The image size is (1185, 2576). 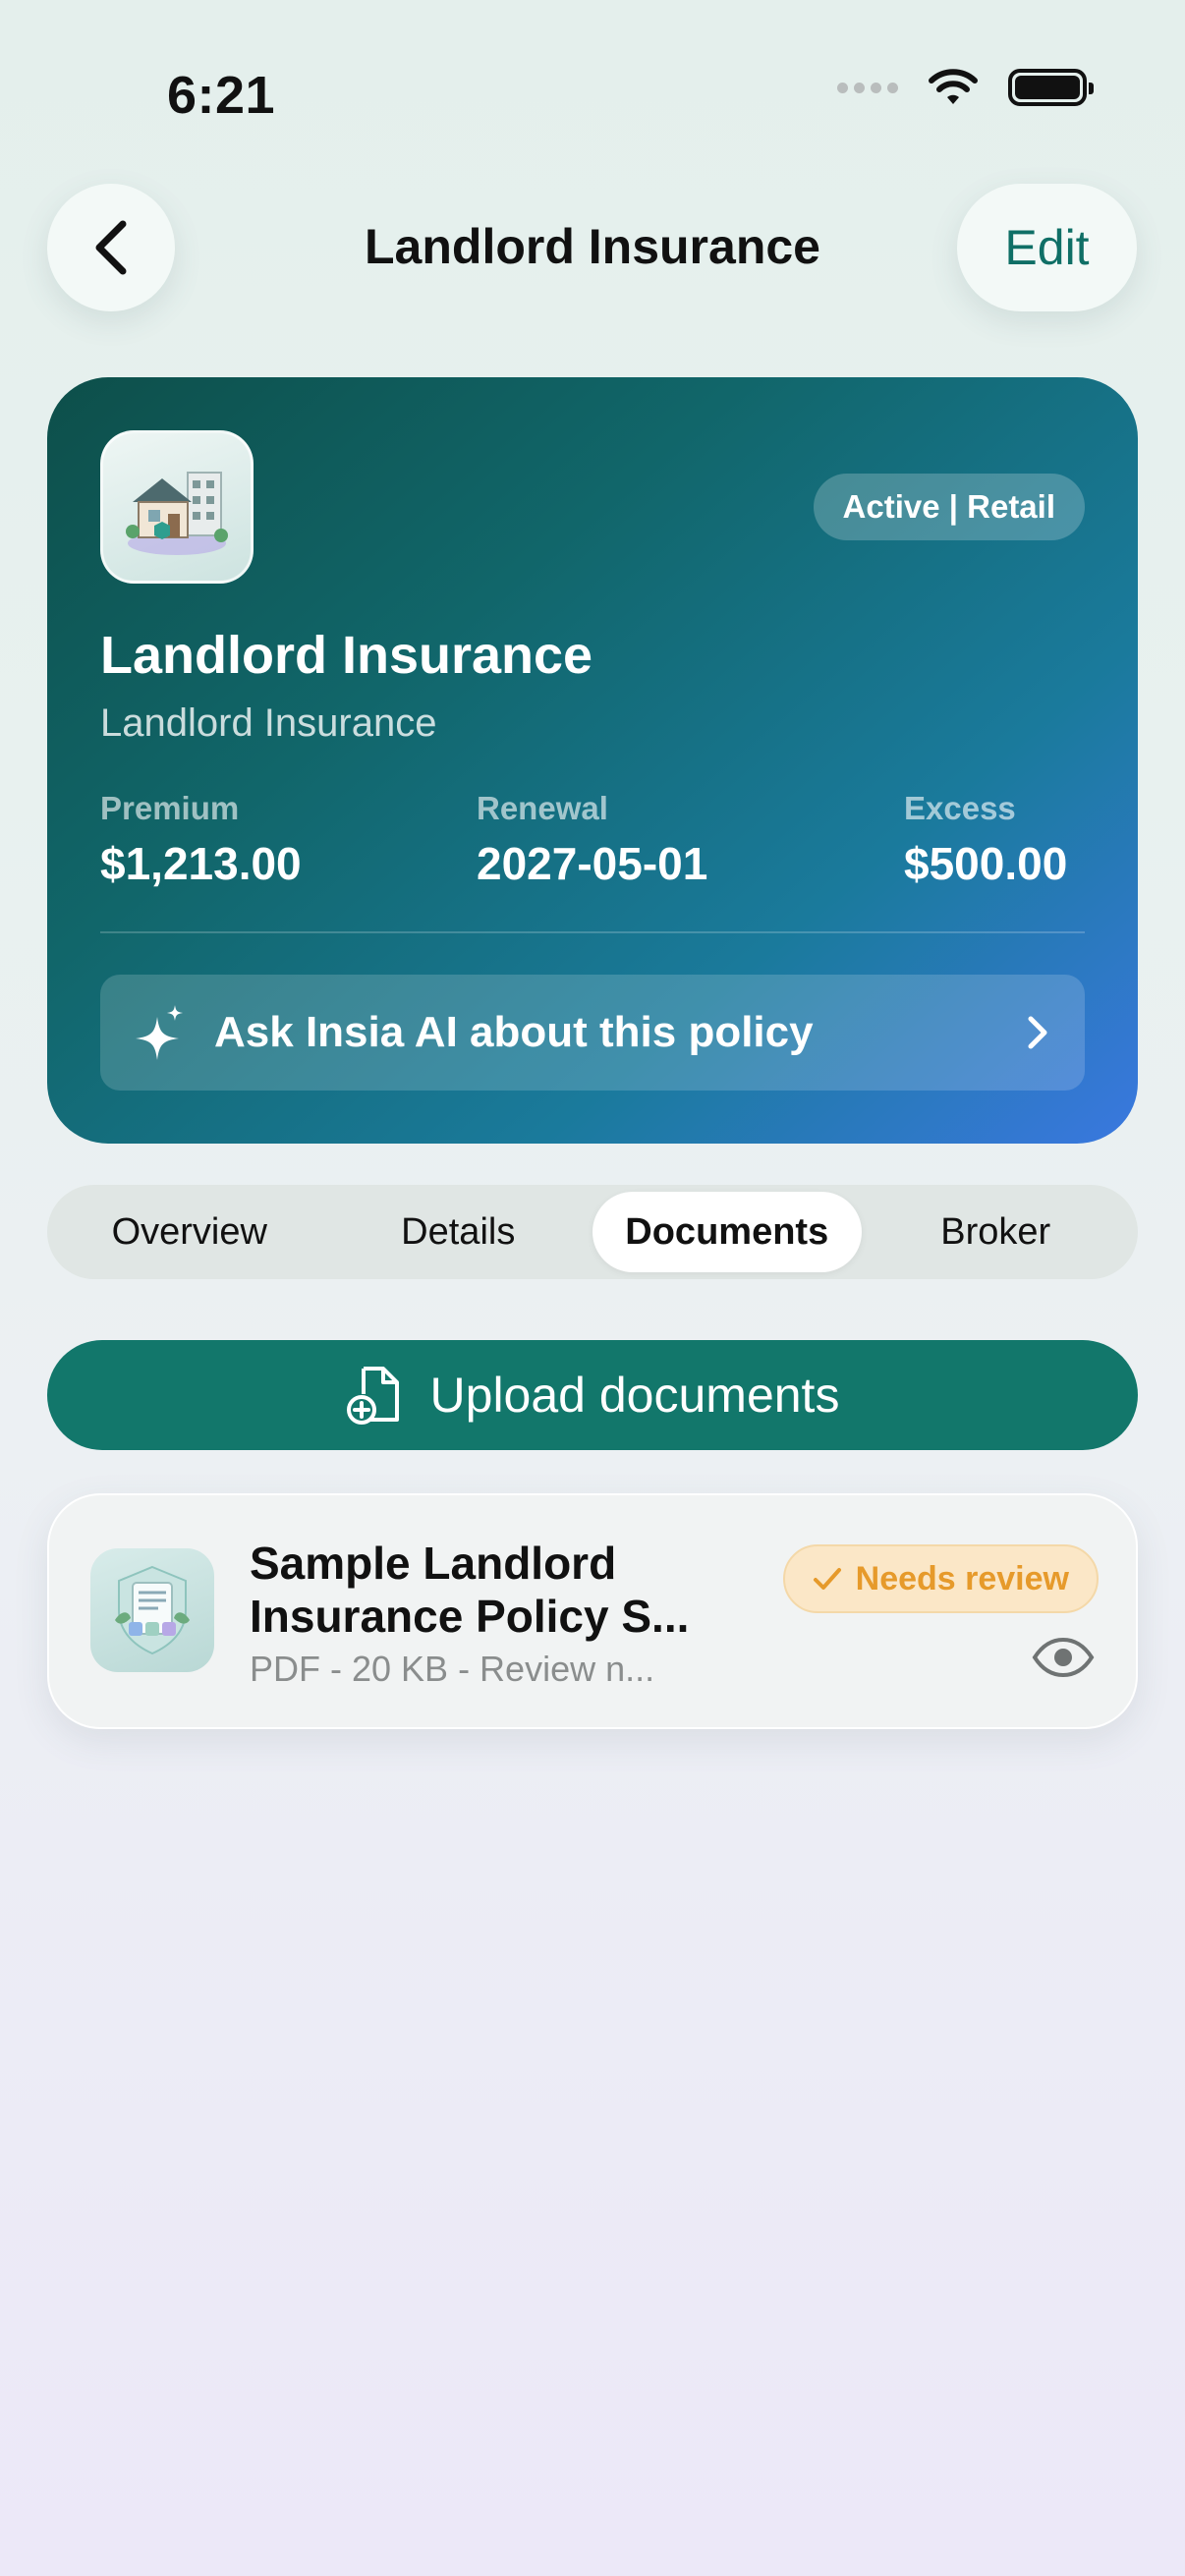 I want to click on renewal-label: Renewal, so click(x=542, y=808).